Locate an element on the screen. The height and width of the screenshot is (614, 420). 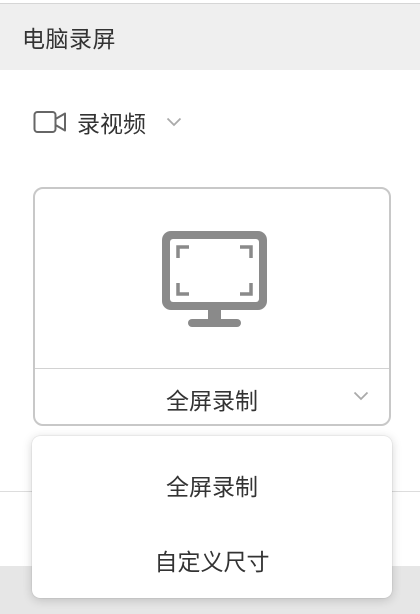
title-bar: 电脑录屏 is located at coordinates (210, 37).